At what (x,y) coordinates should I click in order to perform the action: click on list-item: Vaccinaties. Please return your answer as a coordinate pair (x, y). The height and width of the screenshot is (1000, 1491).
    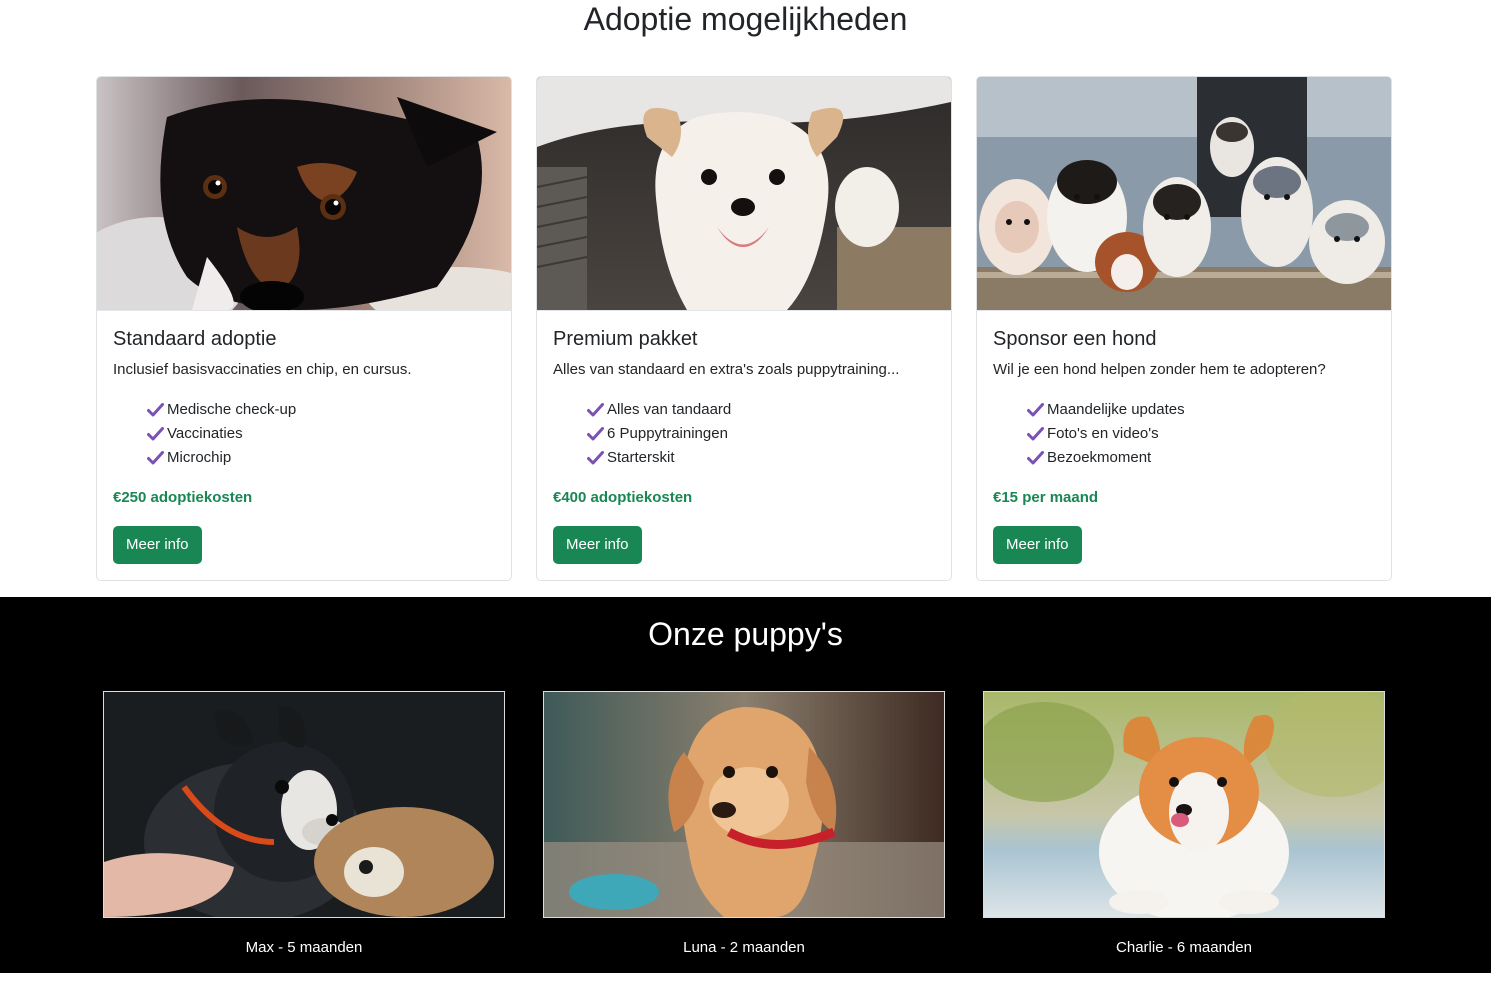
    Looking at the image, I should click on (321, 434).